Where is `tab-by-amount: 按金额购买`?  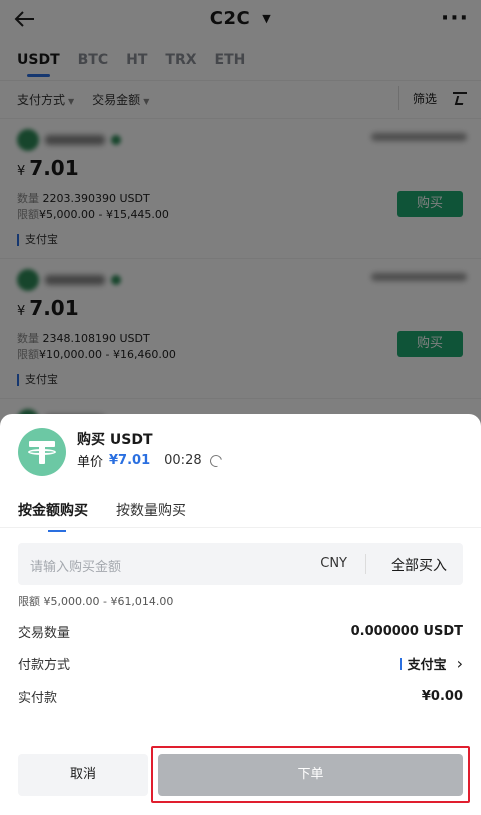 tab-by-amount: 按金额购买 is located at coordinates (53, 516).